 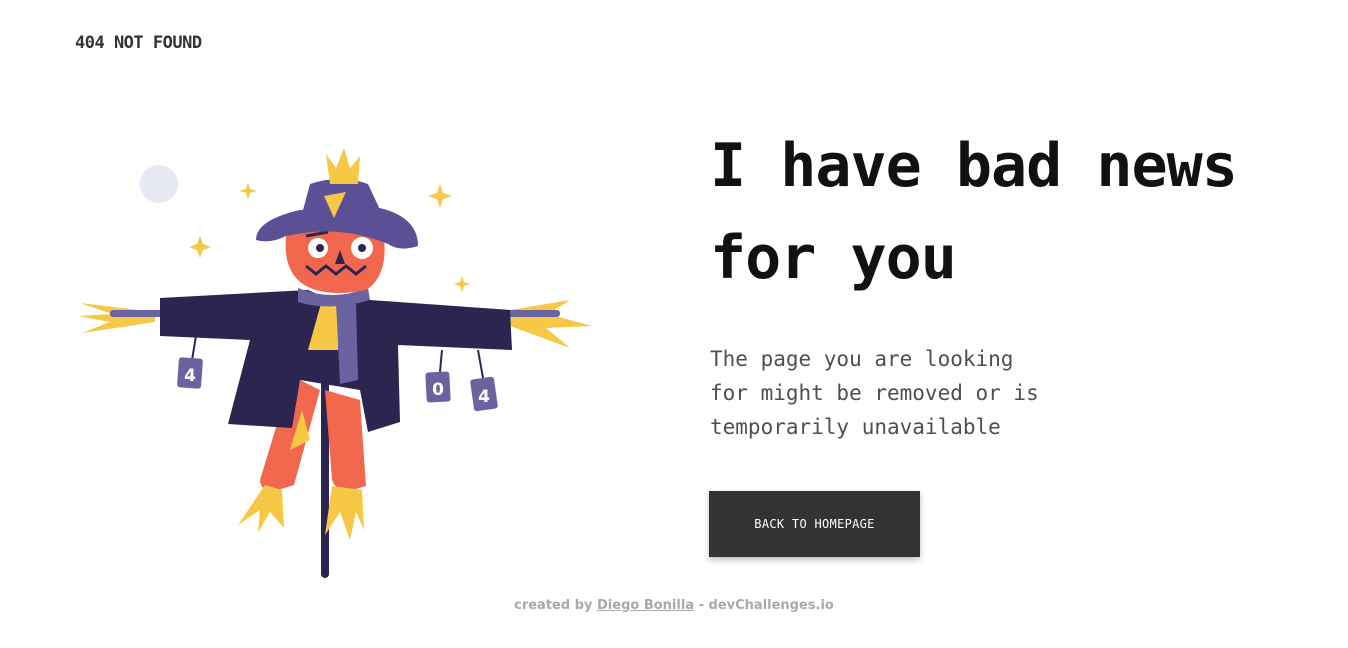 I want to click on message-line-2: for might be removed or is, so click(x=874, y=393).